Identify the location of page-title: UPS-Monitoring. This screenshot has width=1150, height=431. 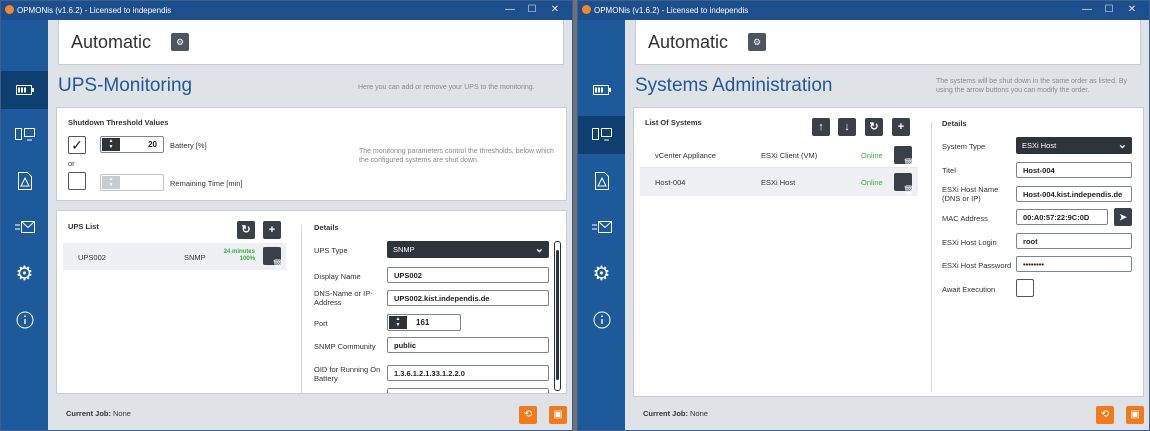
(125, 85).